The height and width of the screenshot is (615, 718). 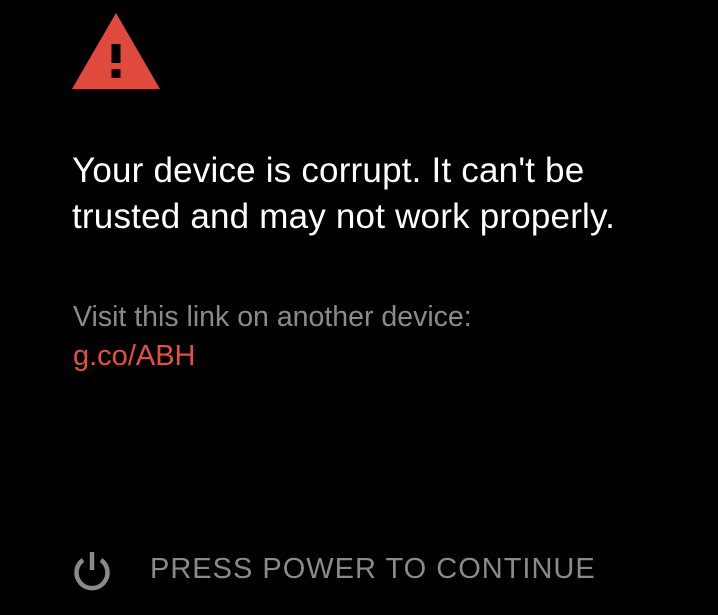 I want to click on press-power-prompt: PRESS POWER TO CONTINUE, so click(x=334, y=569).